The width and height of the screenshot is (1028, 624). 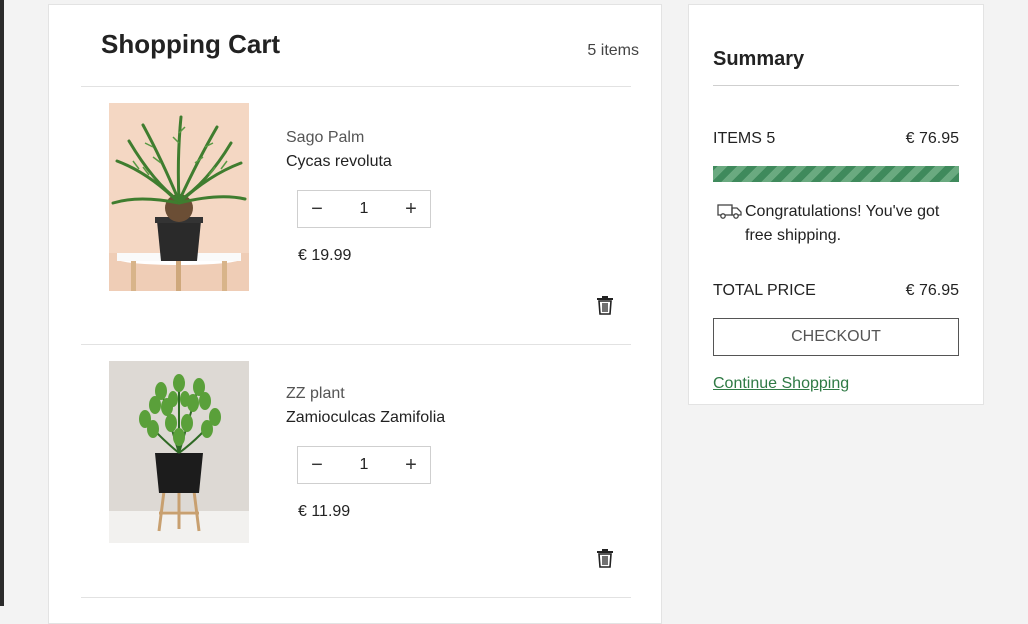 I want to click on continue-shopping-link: Continue Shopping, so click(x=781, y=384).